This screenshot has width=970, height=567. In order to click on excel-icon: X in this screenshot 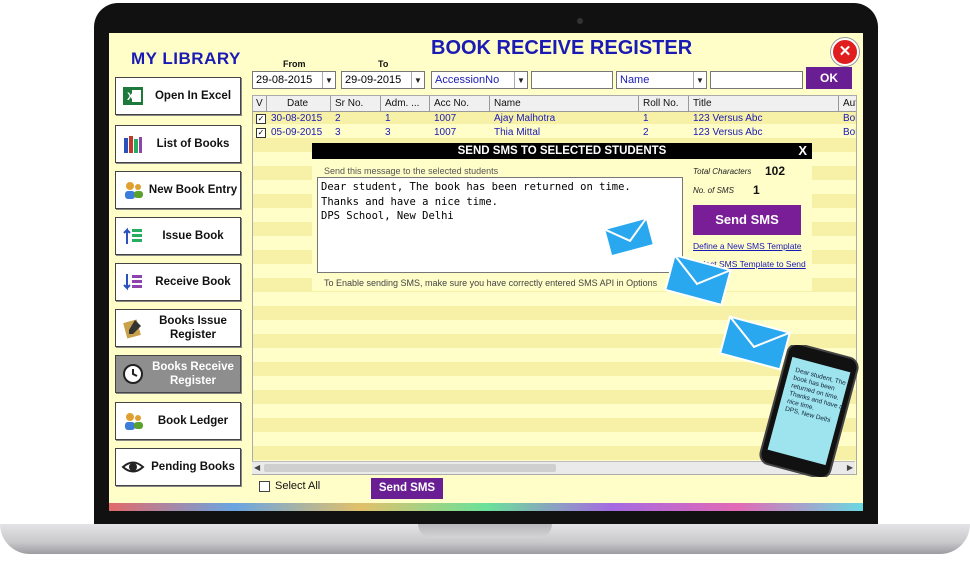, I will do `click(133, 96)`.